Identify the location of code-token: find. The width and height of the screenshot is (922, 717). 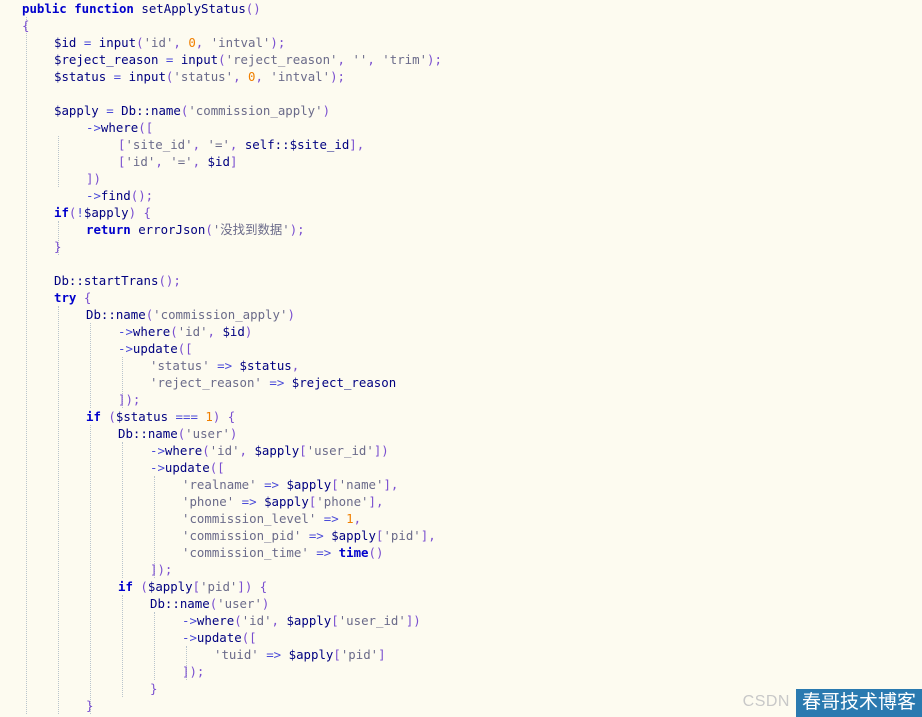
(115, 195).